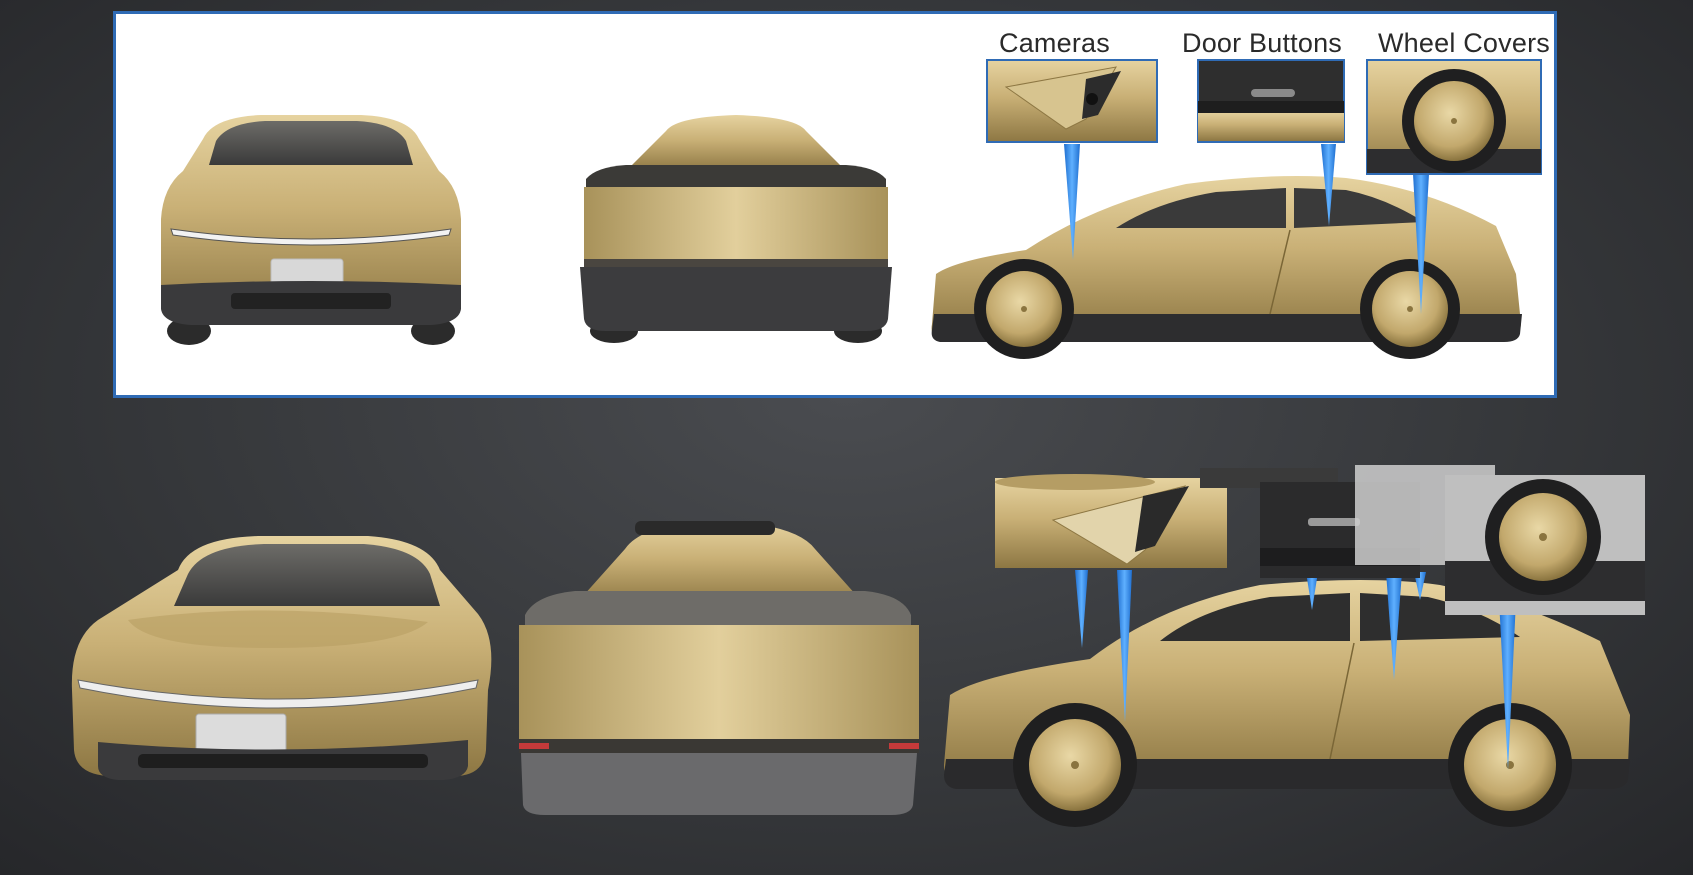 The image size is (1693, 875). Describe the element at coordinates (1500, 540) in the screenshot. I see `reconstructed-wheel-cover-inset` at that location.